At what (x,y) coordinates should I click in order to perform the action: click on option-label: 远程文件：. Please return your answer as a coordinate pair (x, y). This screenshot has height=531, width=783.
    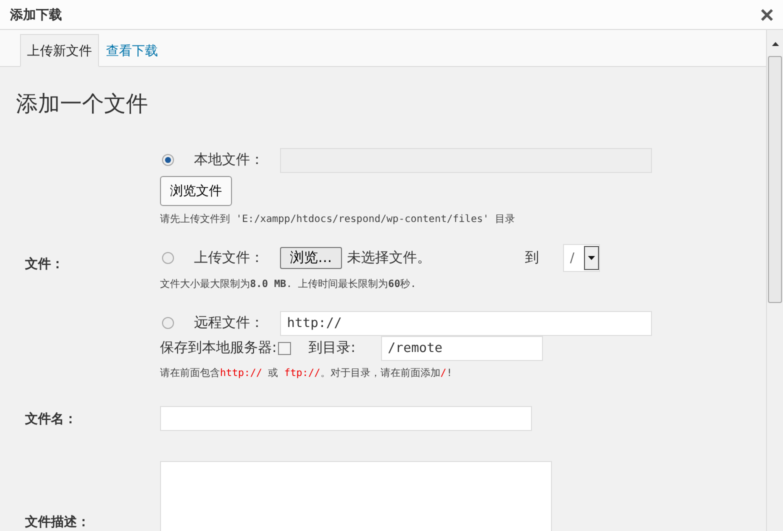
    Looking at the image, I should click on (229, 323).